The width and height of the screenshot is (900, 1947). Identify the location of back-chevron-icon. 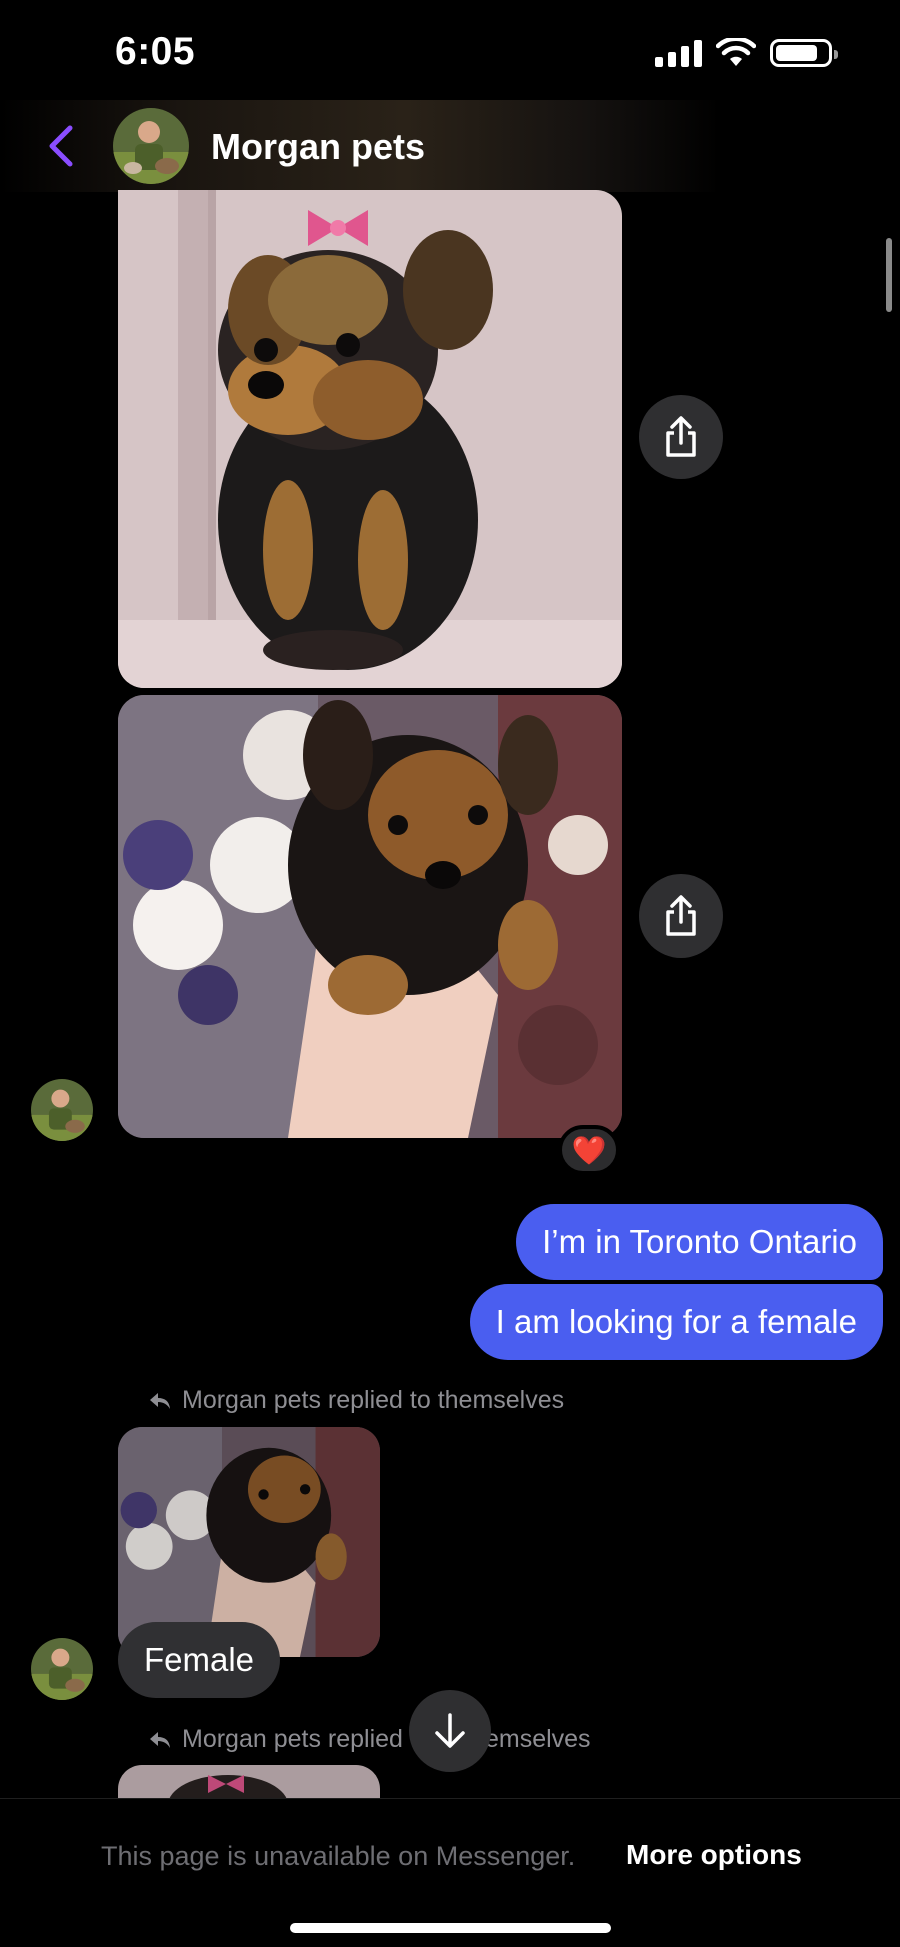
(61, 146).